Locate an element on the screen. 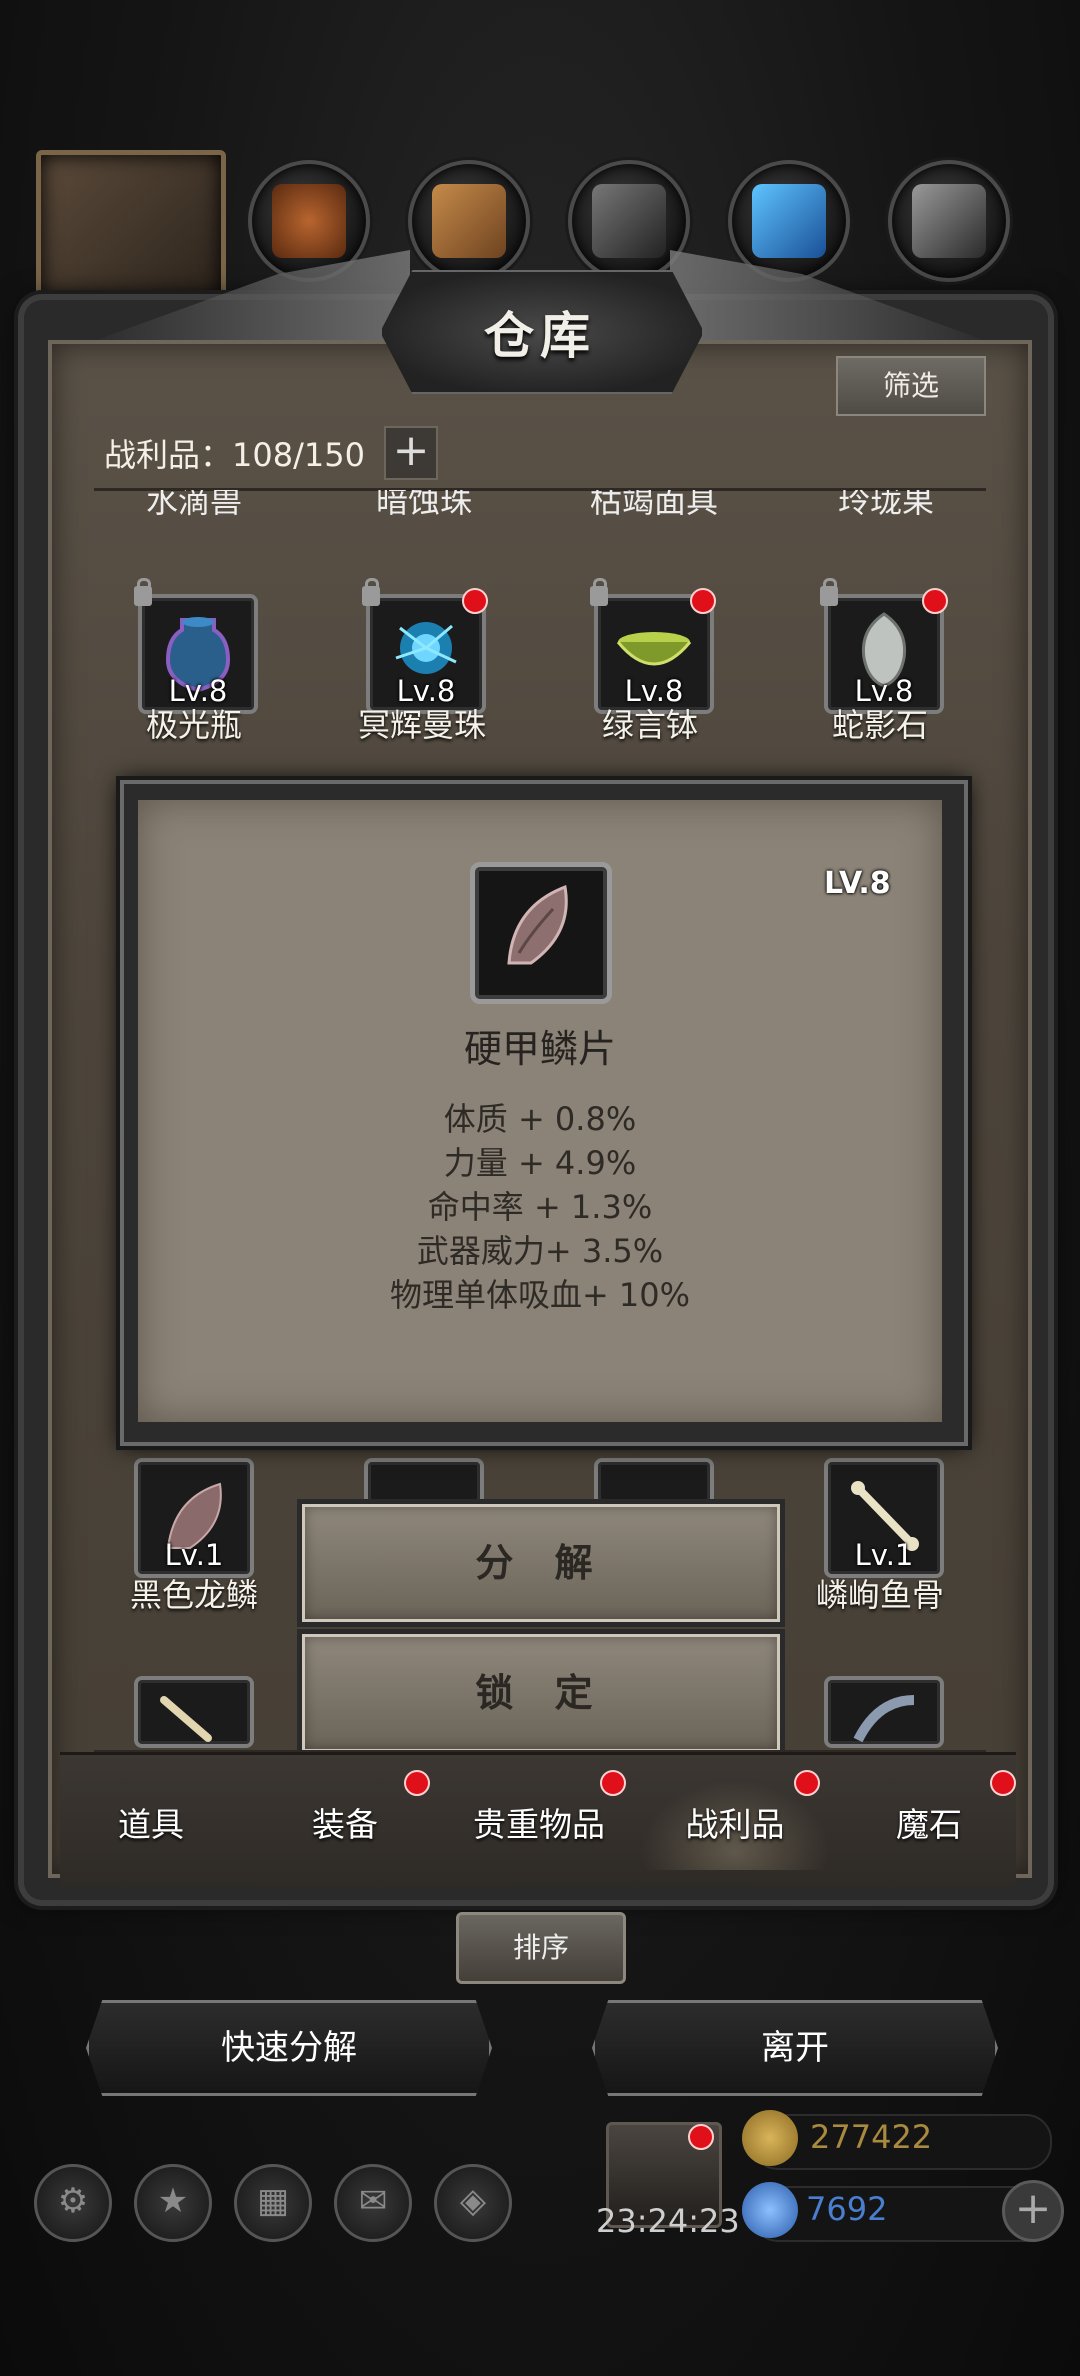  gold-coin-icon is located at coordinates (770, 2138).